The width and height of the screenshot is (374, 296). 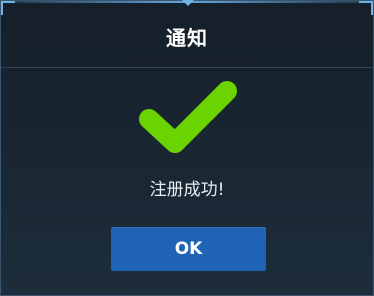 What do you see at coordinates (189, 121) in the screenshot?
I see `success-checkmark-icon` at bounding box center [189, 121].